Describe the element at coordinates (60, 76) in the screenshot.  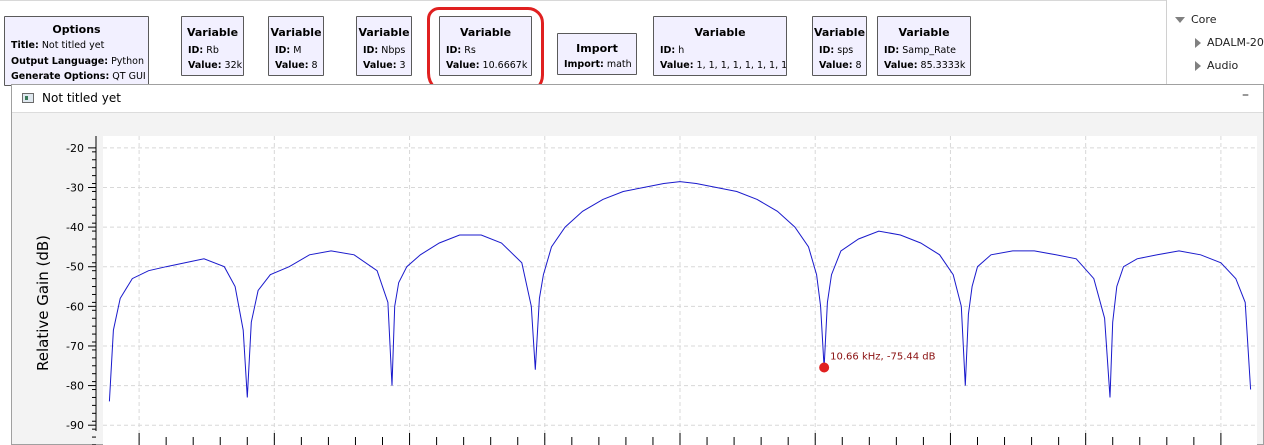
I see `block-key: Generate Options:` at that location.